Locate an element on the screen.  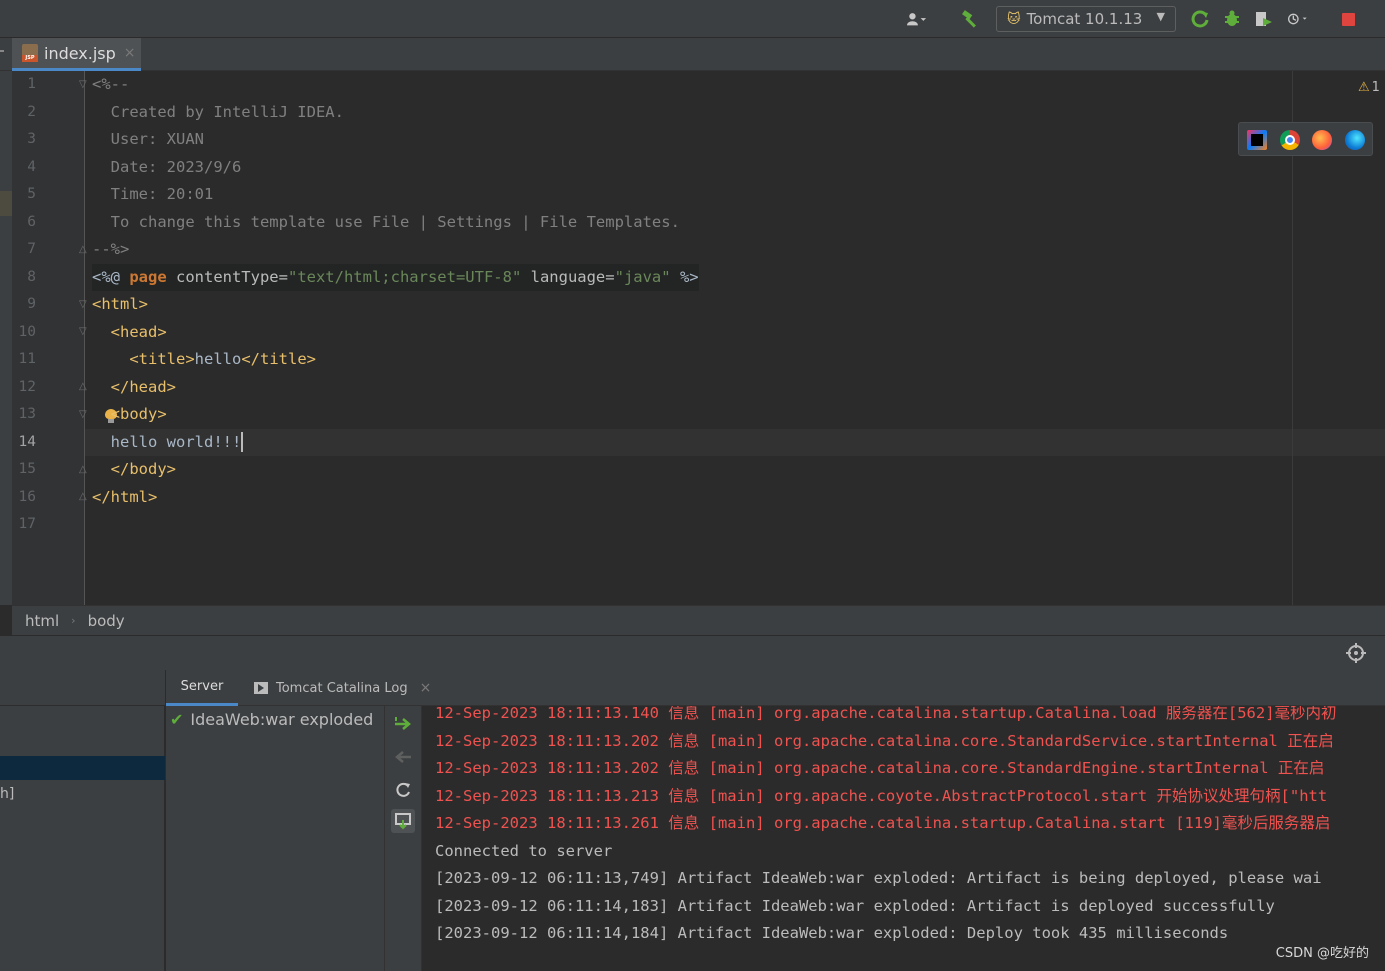
log-line: Connected to server is located at coordinates (524, 850).